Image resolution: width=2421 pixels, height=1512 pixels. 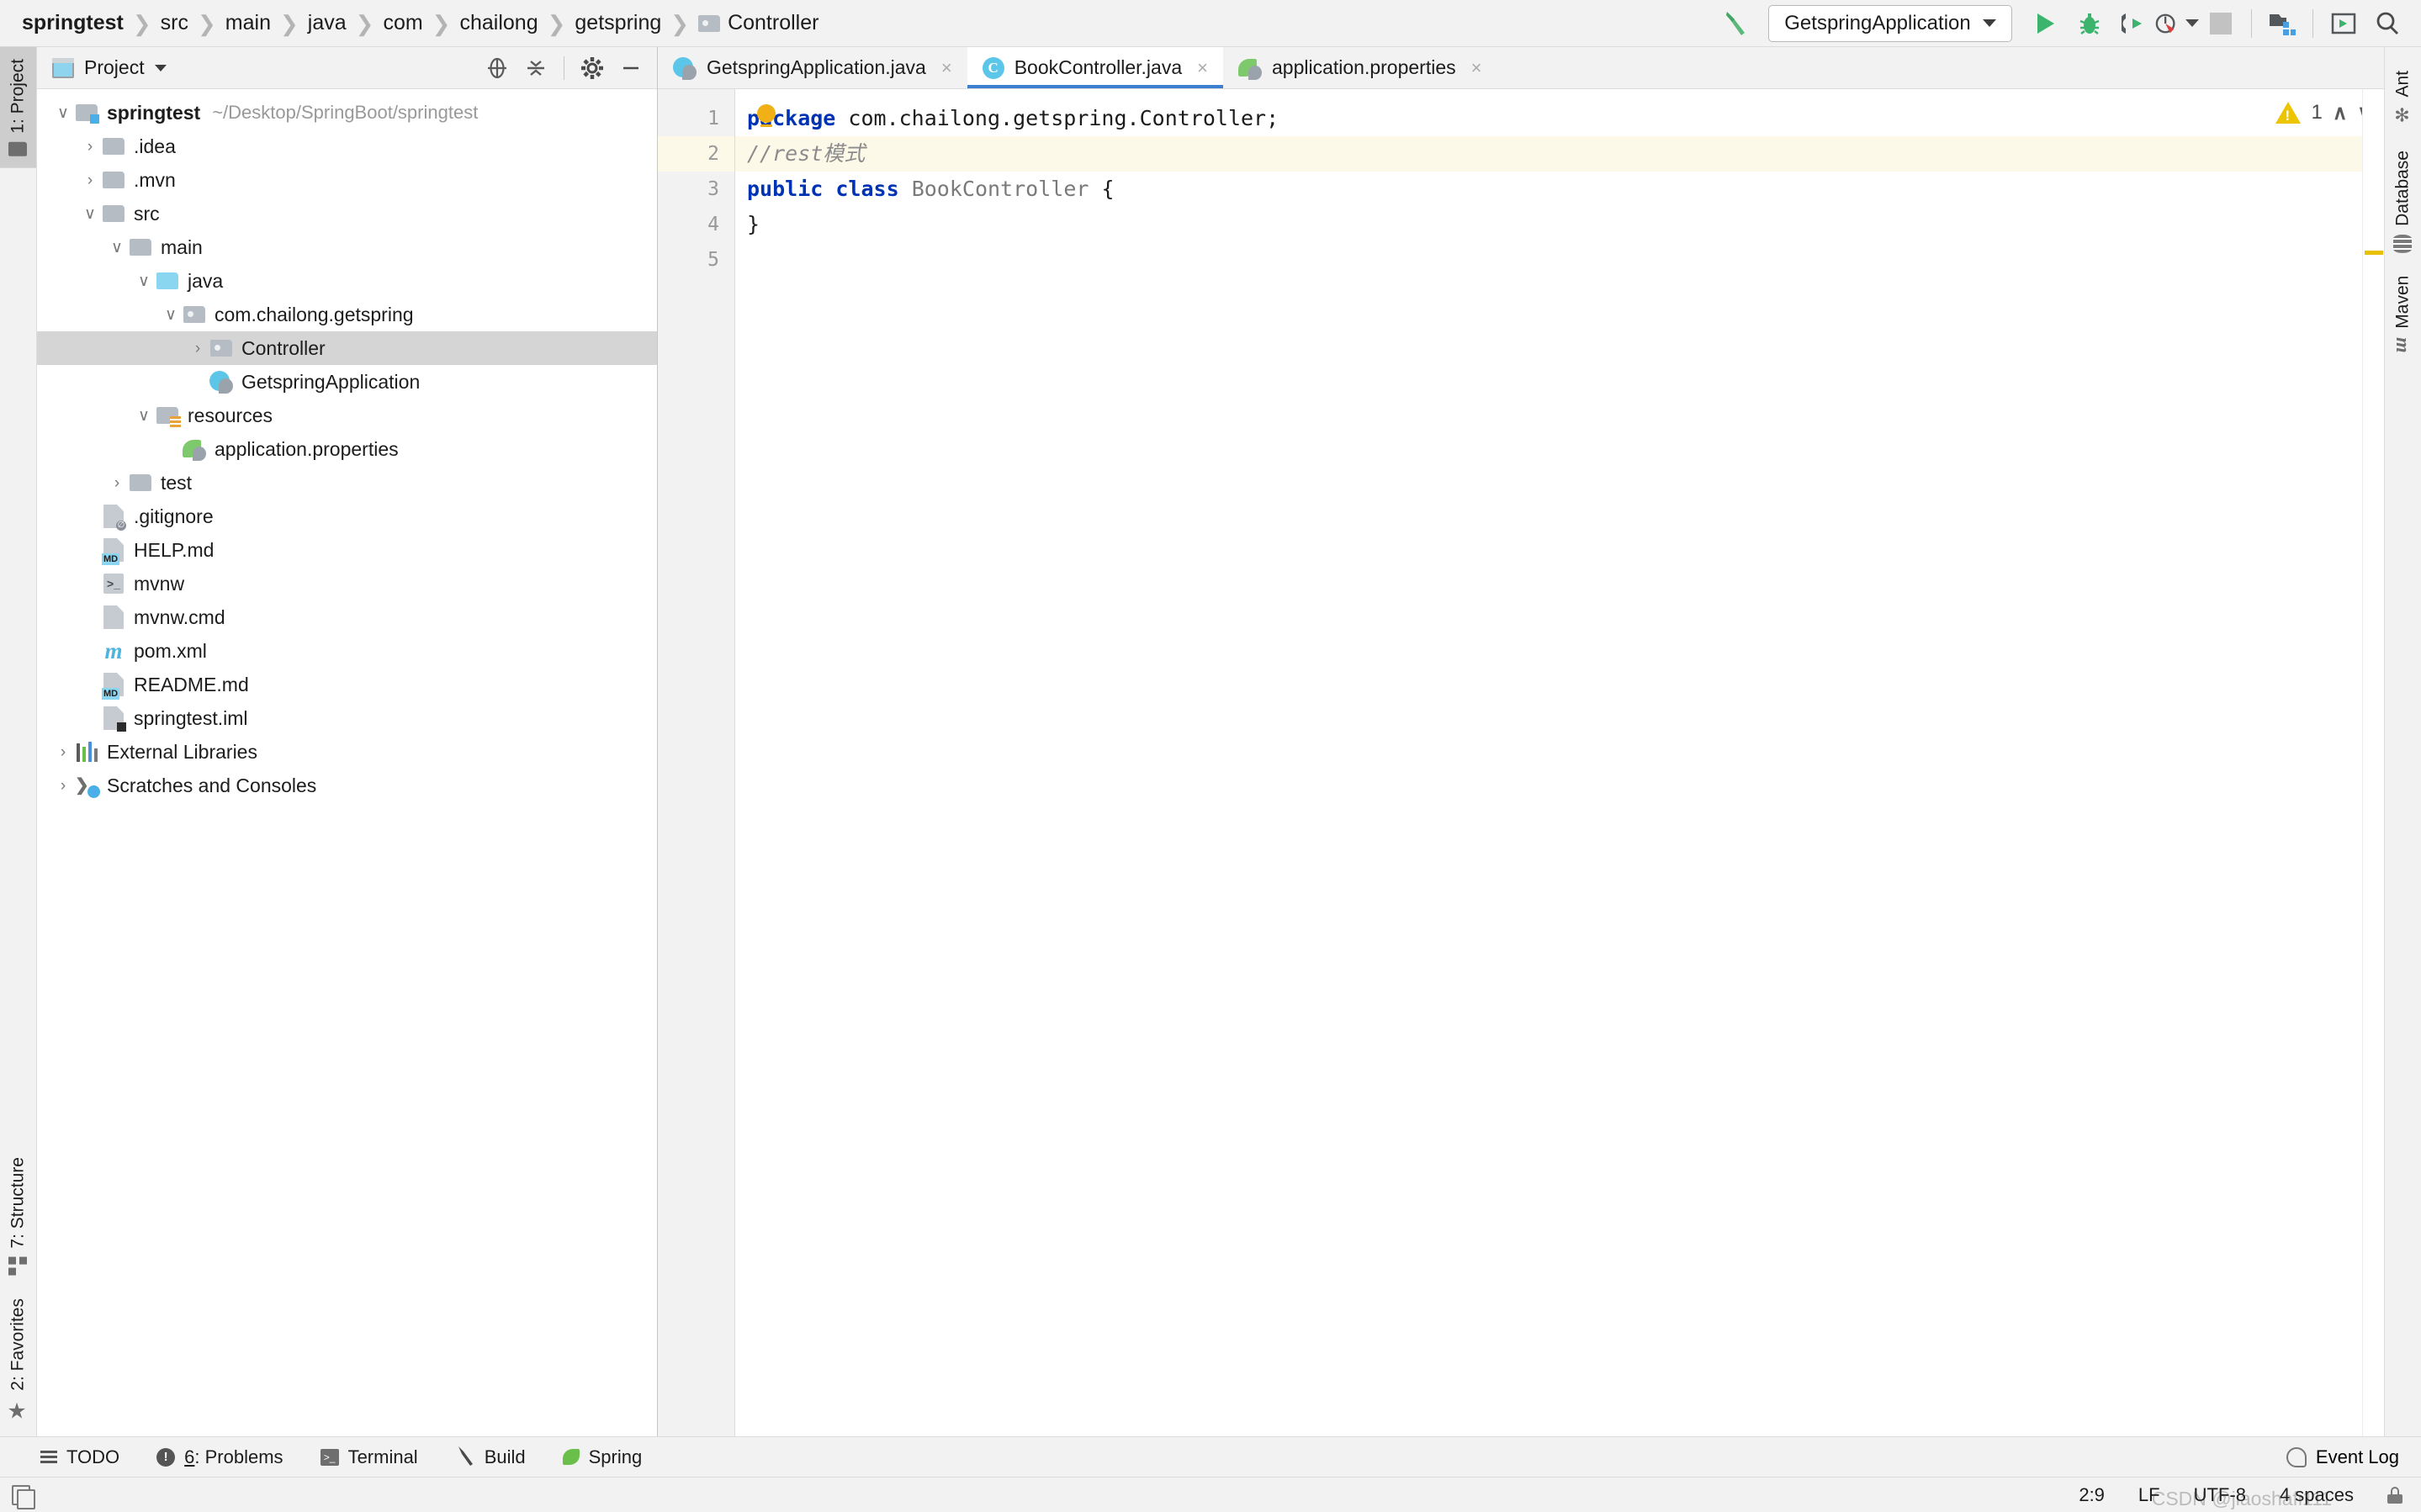 I want to click on code-line: //rest模式, so click(x=1549, y=154).